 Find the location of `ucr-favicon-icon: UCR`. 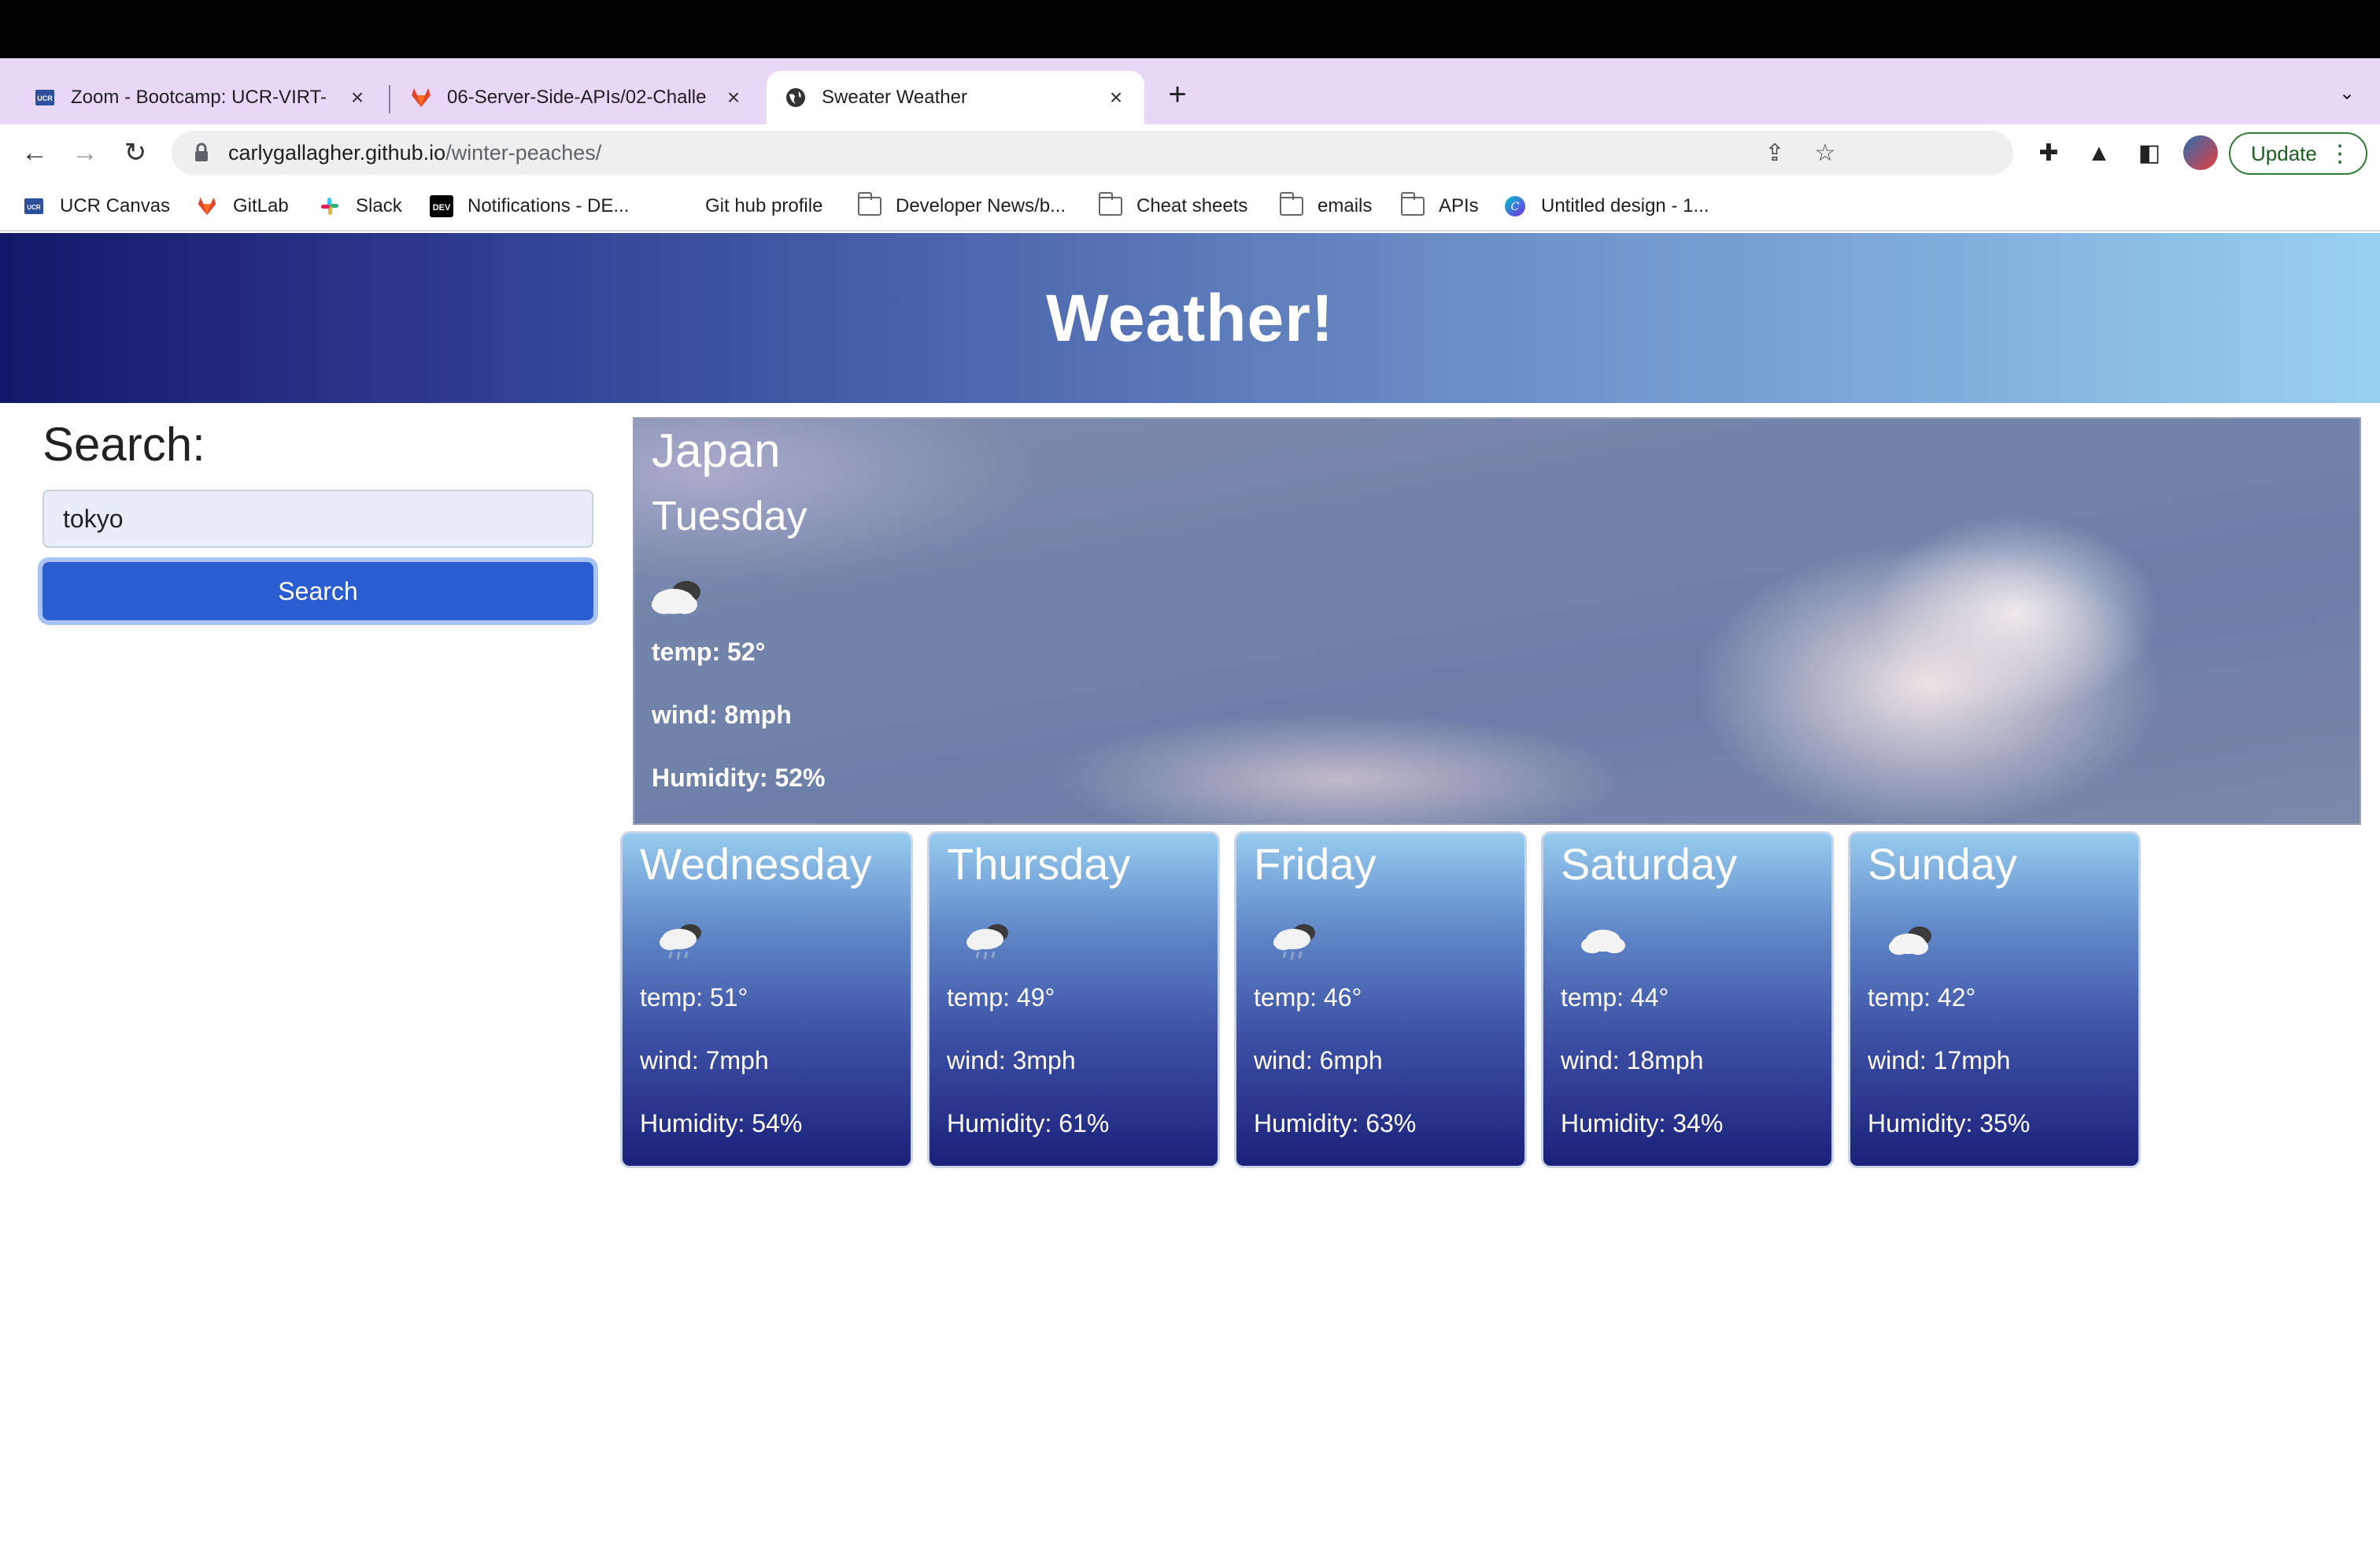

ucr-favicon-icon: UCR is located at coordinates (45, 97).